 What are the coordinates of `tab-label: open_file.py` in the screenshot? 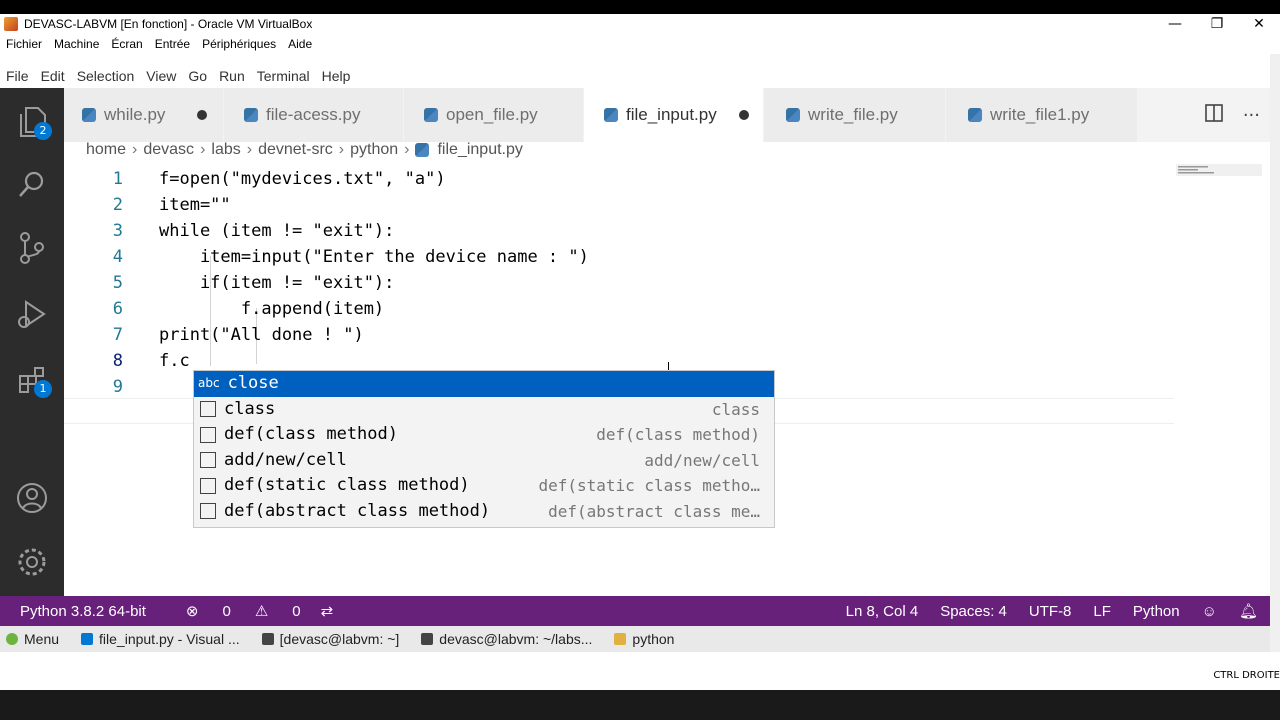 It's located at (492, 114).